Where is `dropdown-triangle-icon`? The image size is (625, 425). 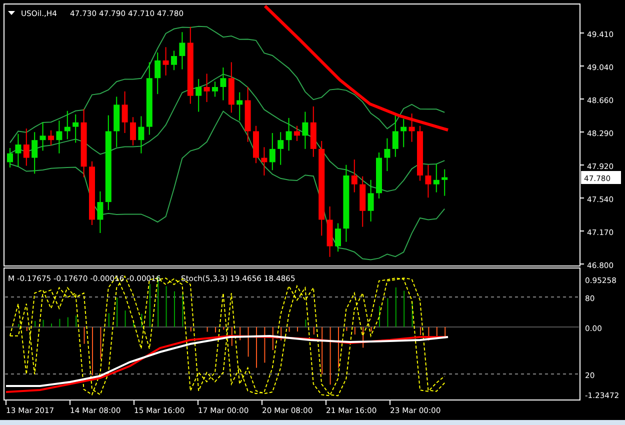
dropdown-triangle-icon is located at coordinates (11, 13).